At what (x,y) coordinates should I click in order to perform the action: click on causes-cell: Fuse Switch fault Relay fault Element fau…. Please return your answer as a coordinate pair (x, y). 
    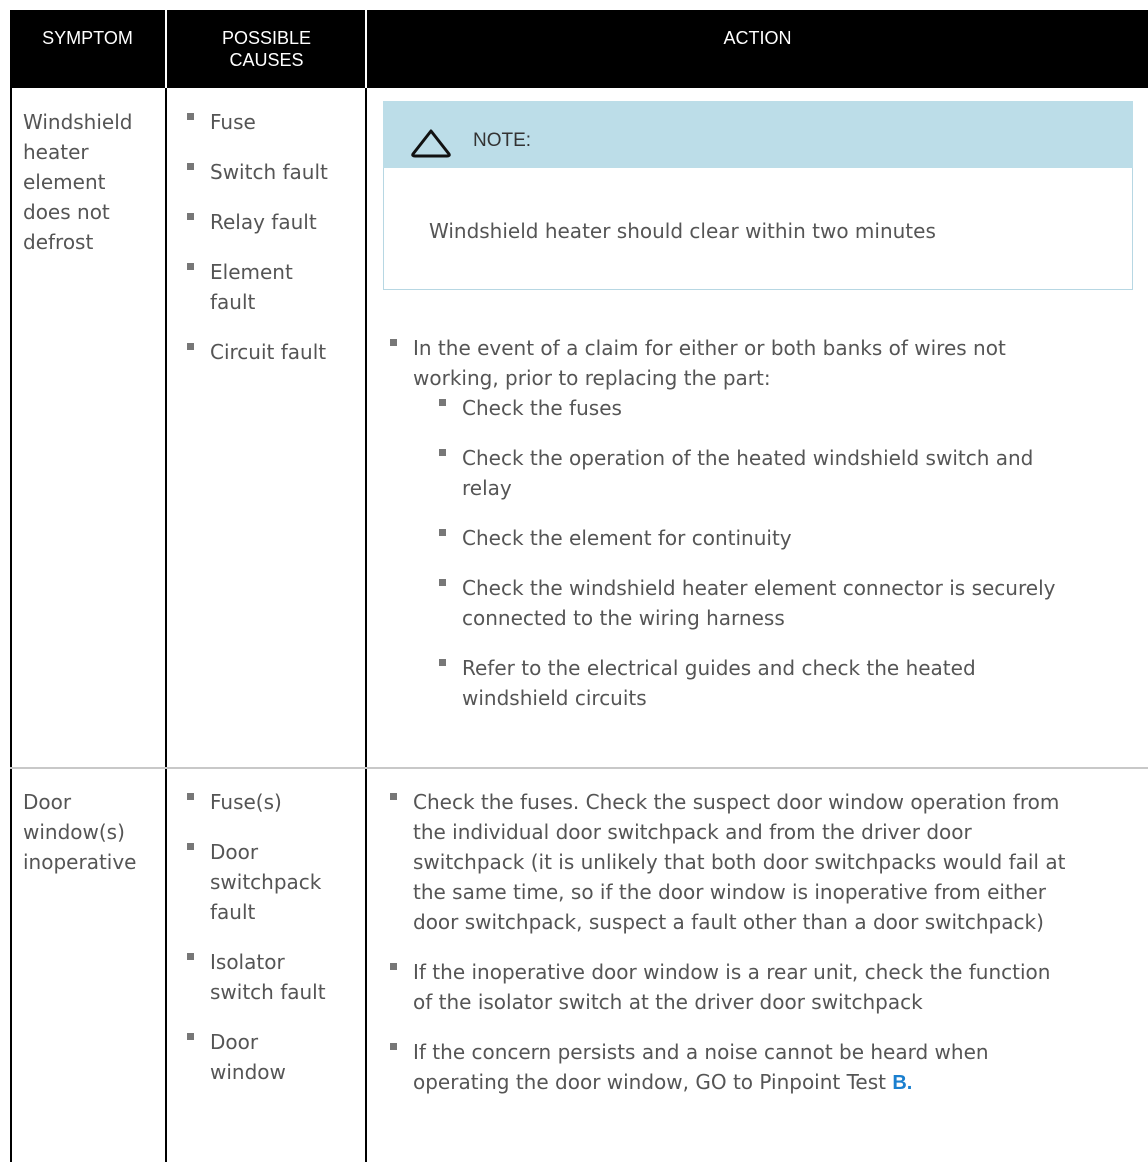
    Looking at the image, I should click on (273, 237).